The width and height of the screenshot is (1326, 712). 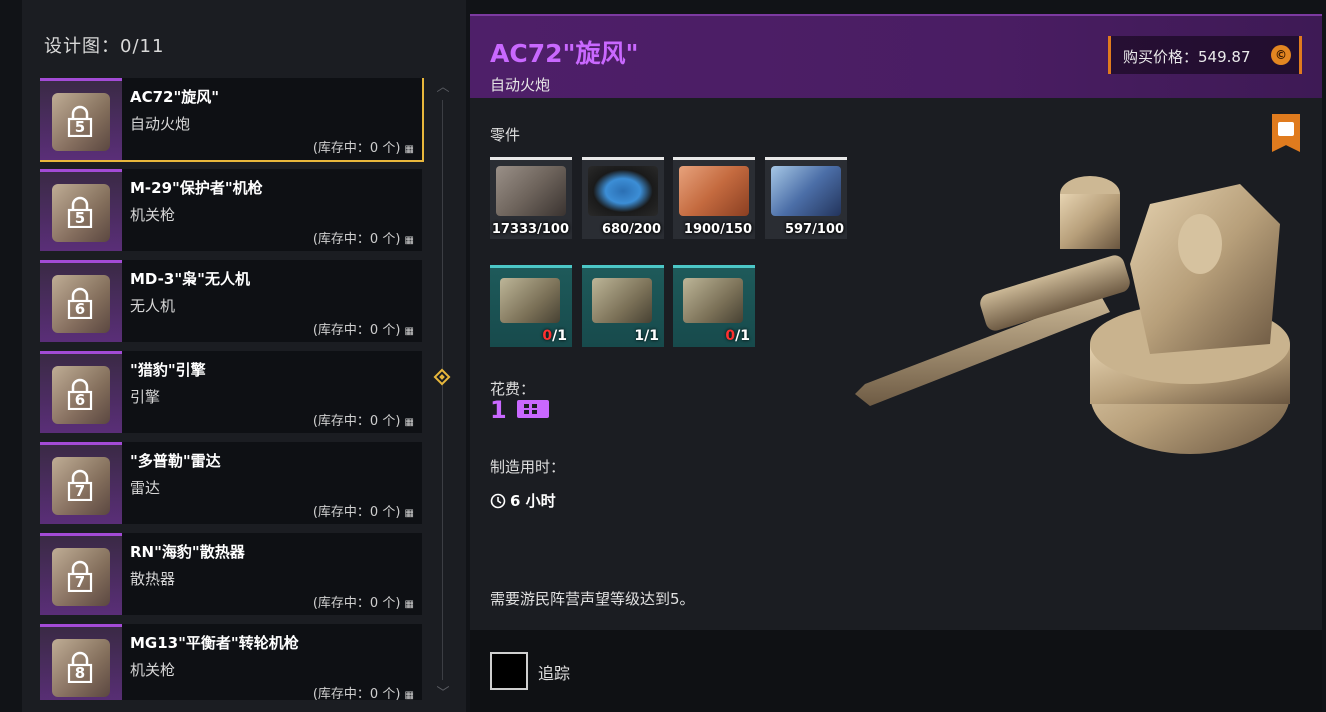 I want to click on item-name: RN"海豹"散热器, so click(x=187, y=552).